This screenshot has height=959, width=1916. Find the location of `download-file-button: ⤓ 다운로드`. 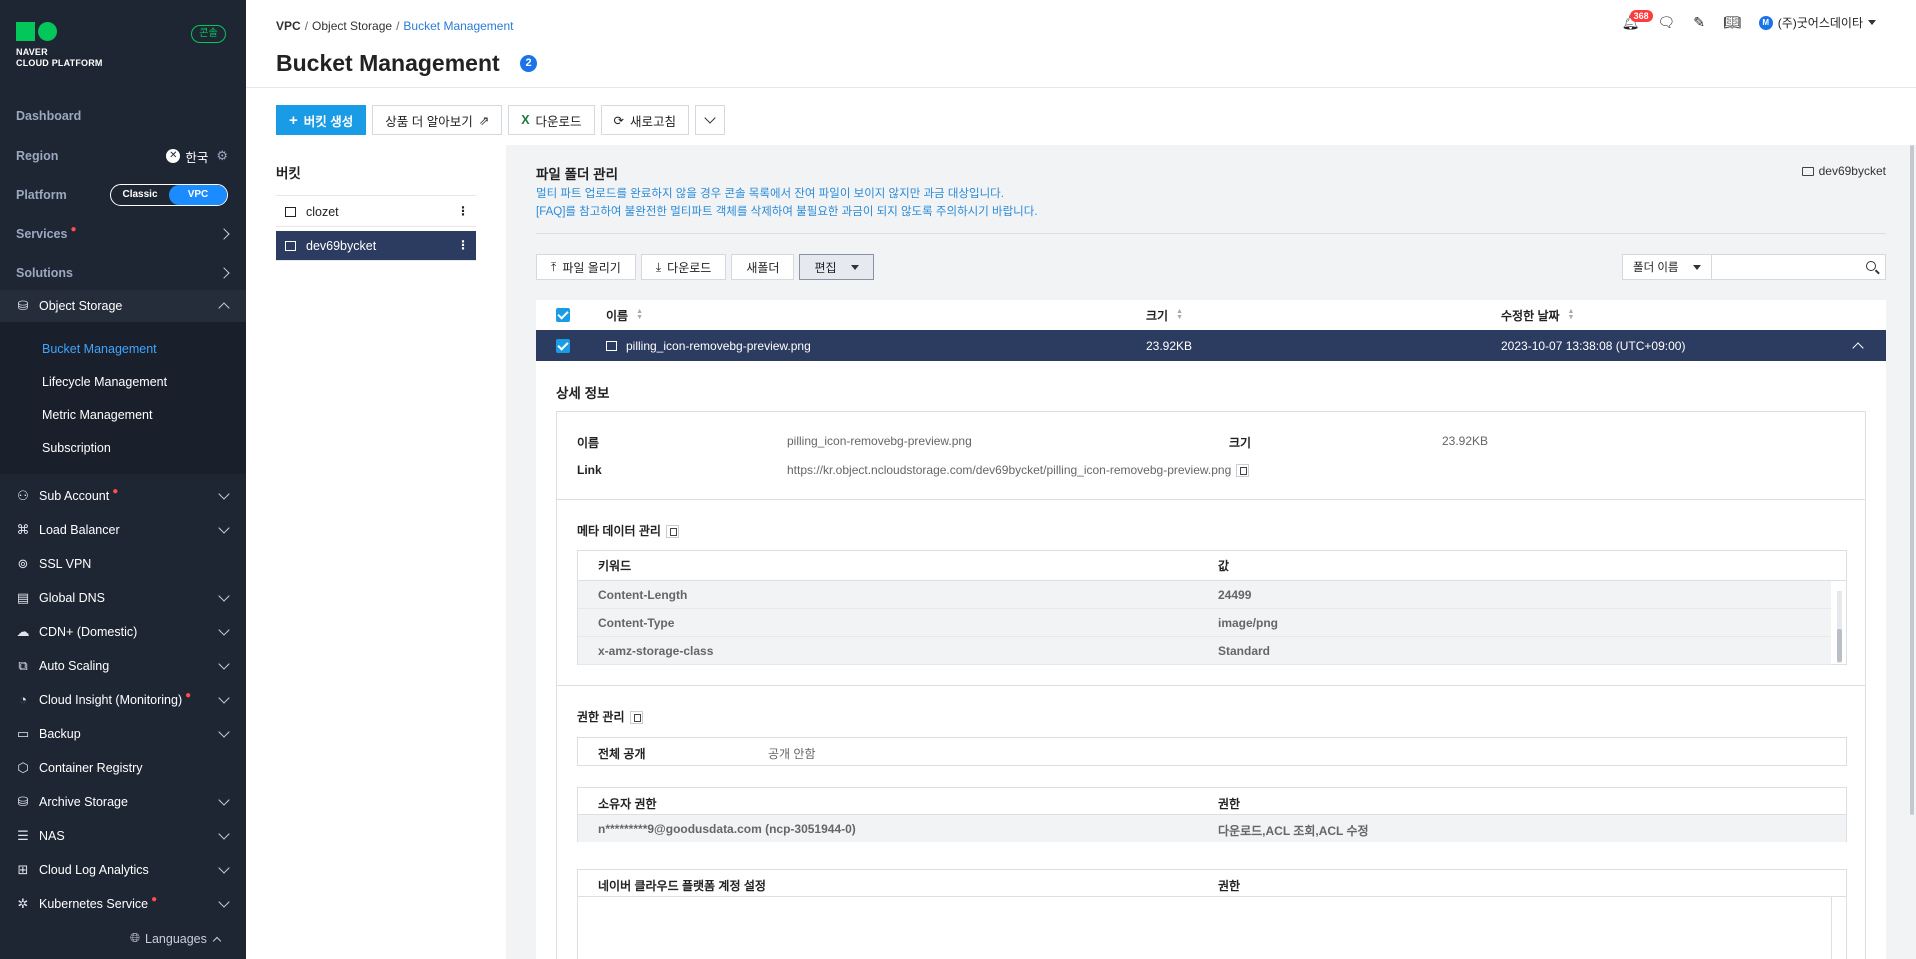

download-file-button: ⤓ 다운로드 is located at coordinates (683, 267).